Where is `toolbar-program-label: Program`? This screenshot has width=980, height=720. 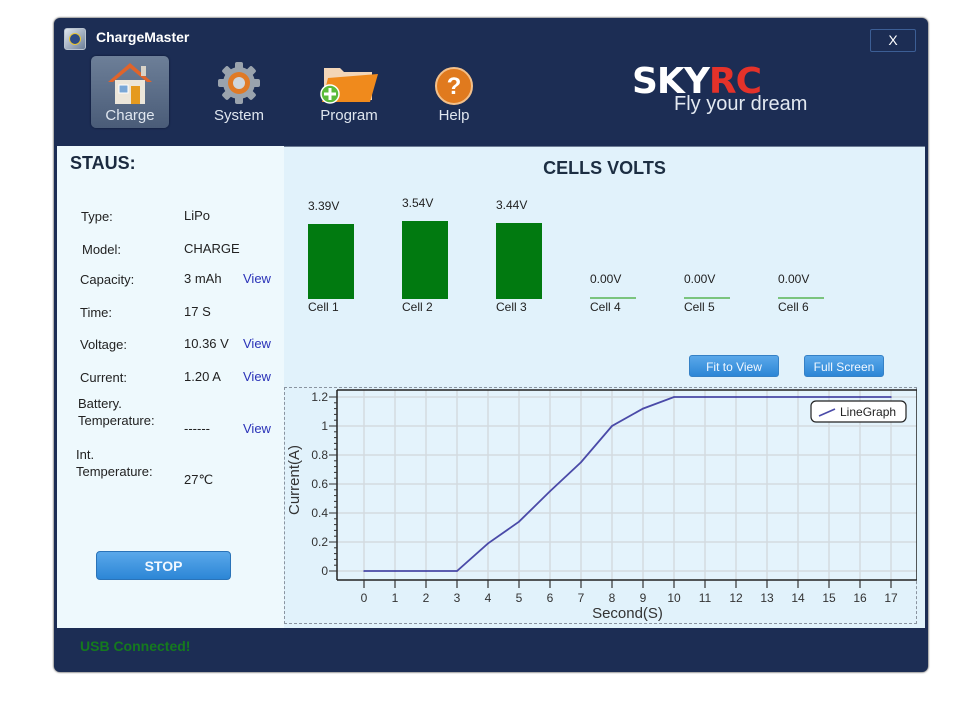 toolbar-program-label: Program is located at coordinates (349, 115).